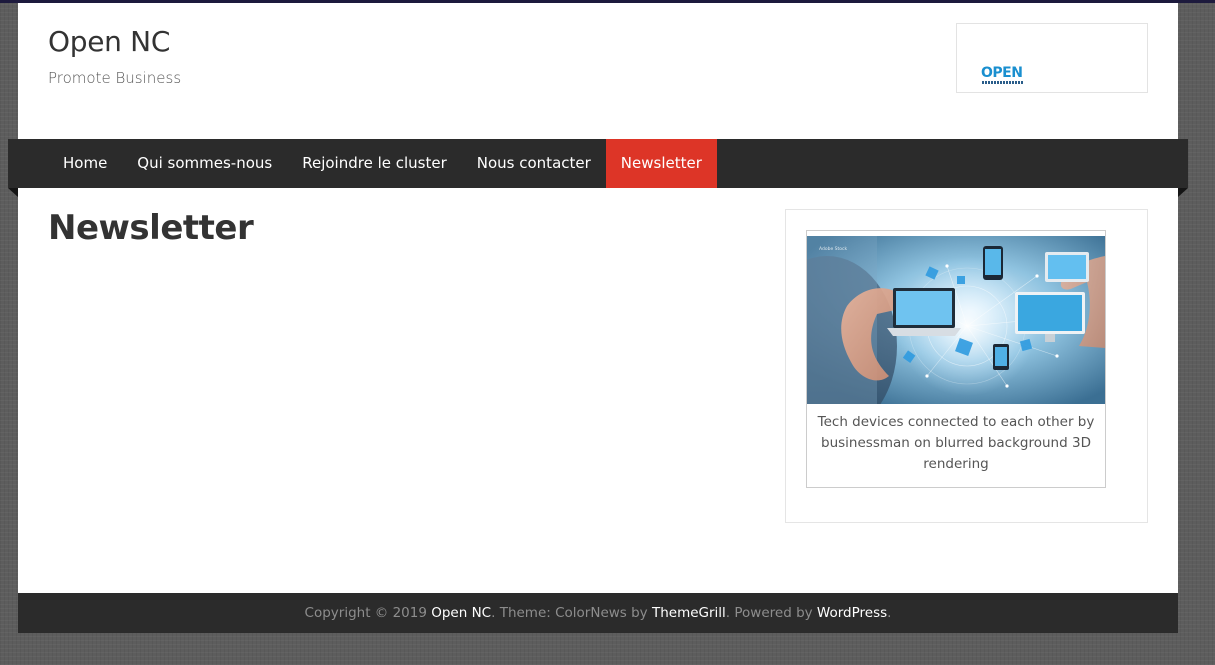 This screenshot has height=665, width=1215. Describe the element at coordinates (115, 78) in the screenshot. I see `site-tagline: Promote Business` at that location.